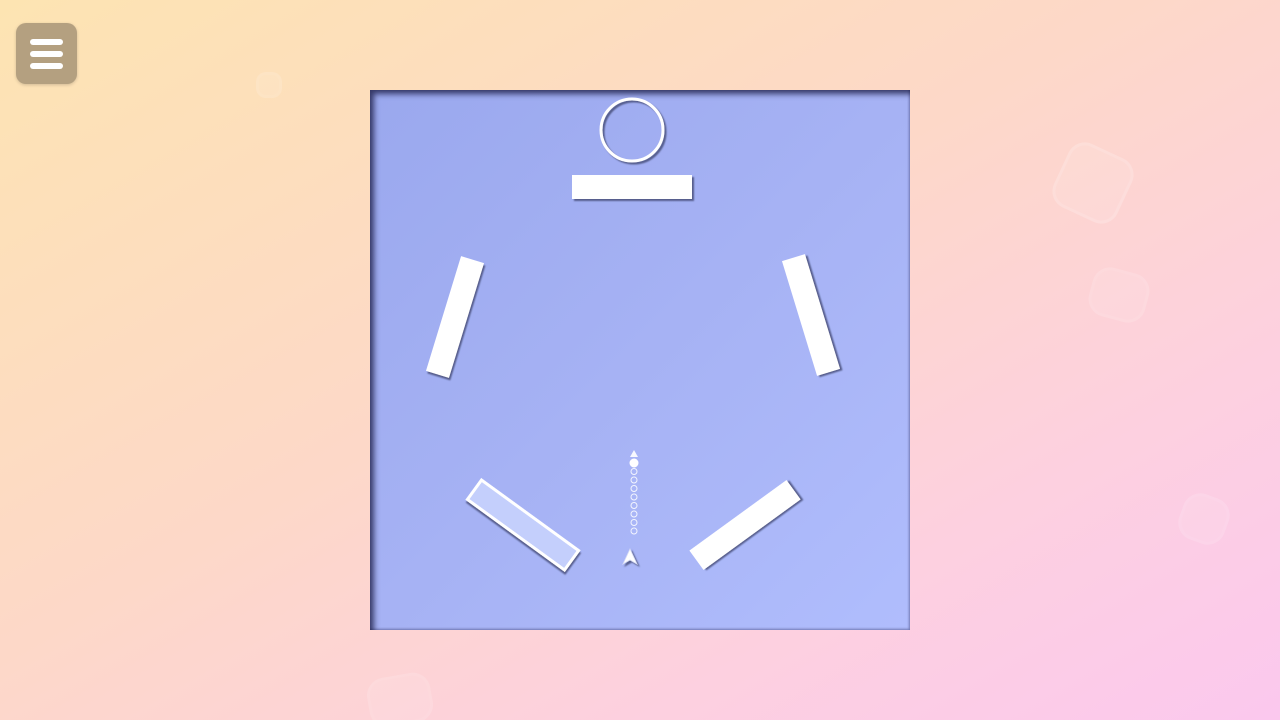  Describe the element at coordinates (632, 187) in the screenshot. I see `block-top` at that location.